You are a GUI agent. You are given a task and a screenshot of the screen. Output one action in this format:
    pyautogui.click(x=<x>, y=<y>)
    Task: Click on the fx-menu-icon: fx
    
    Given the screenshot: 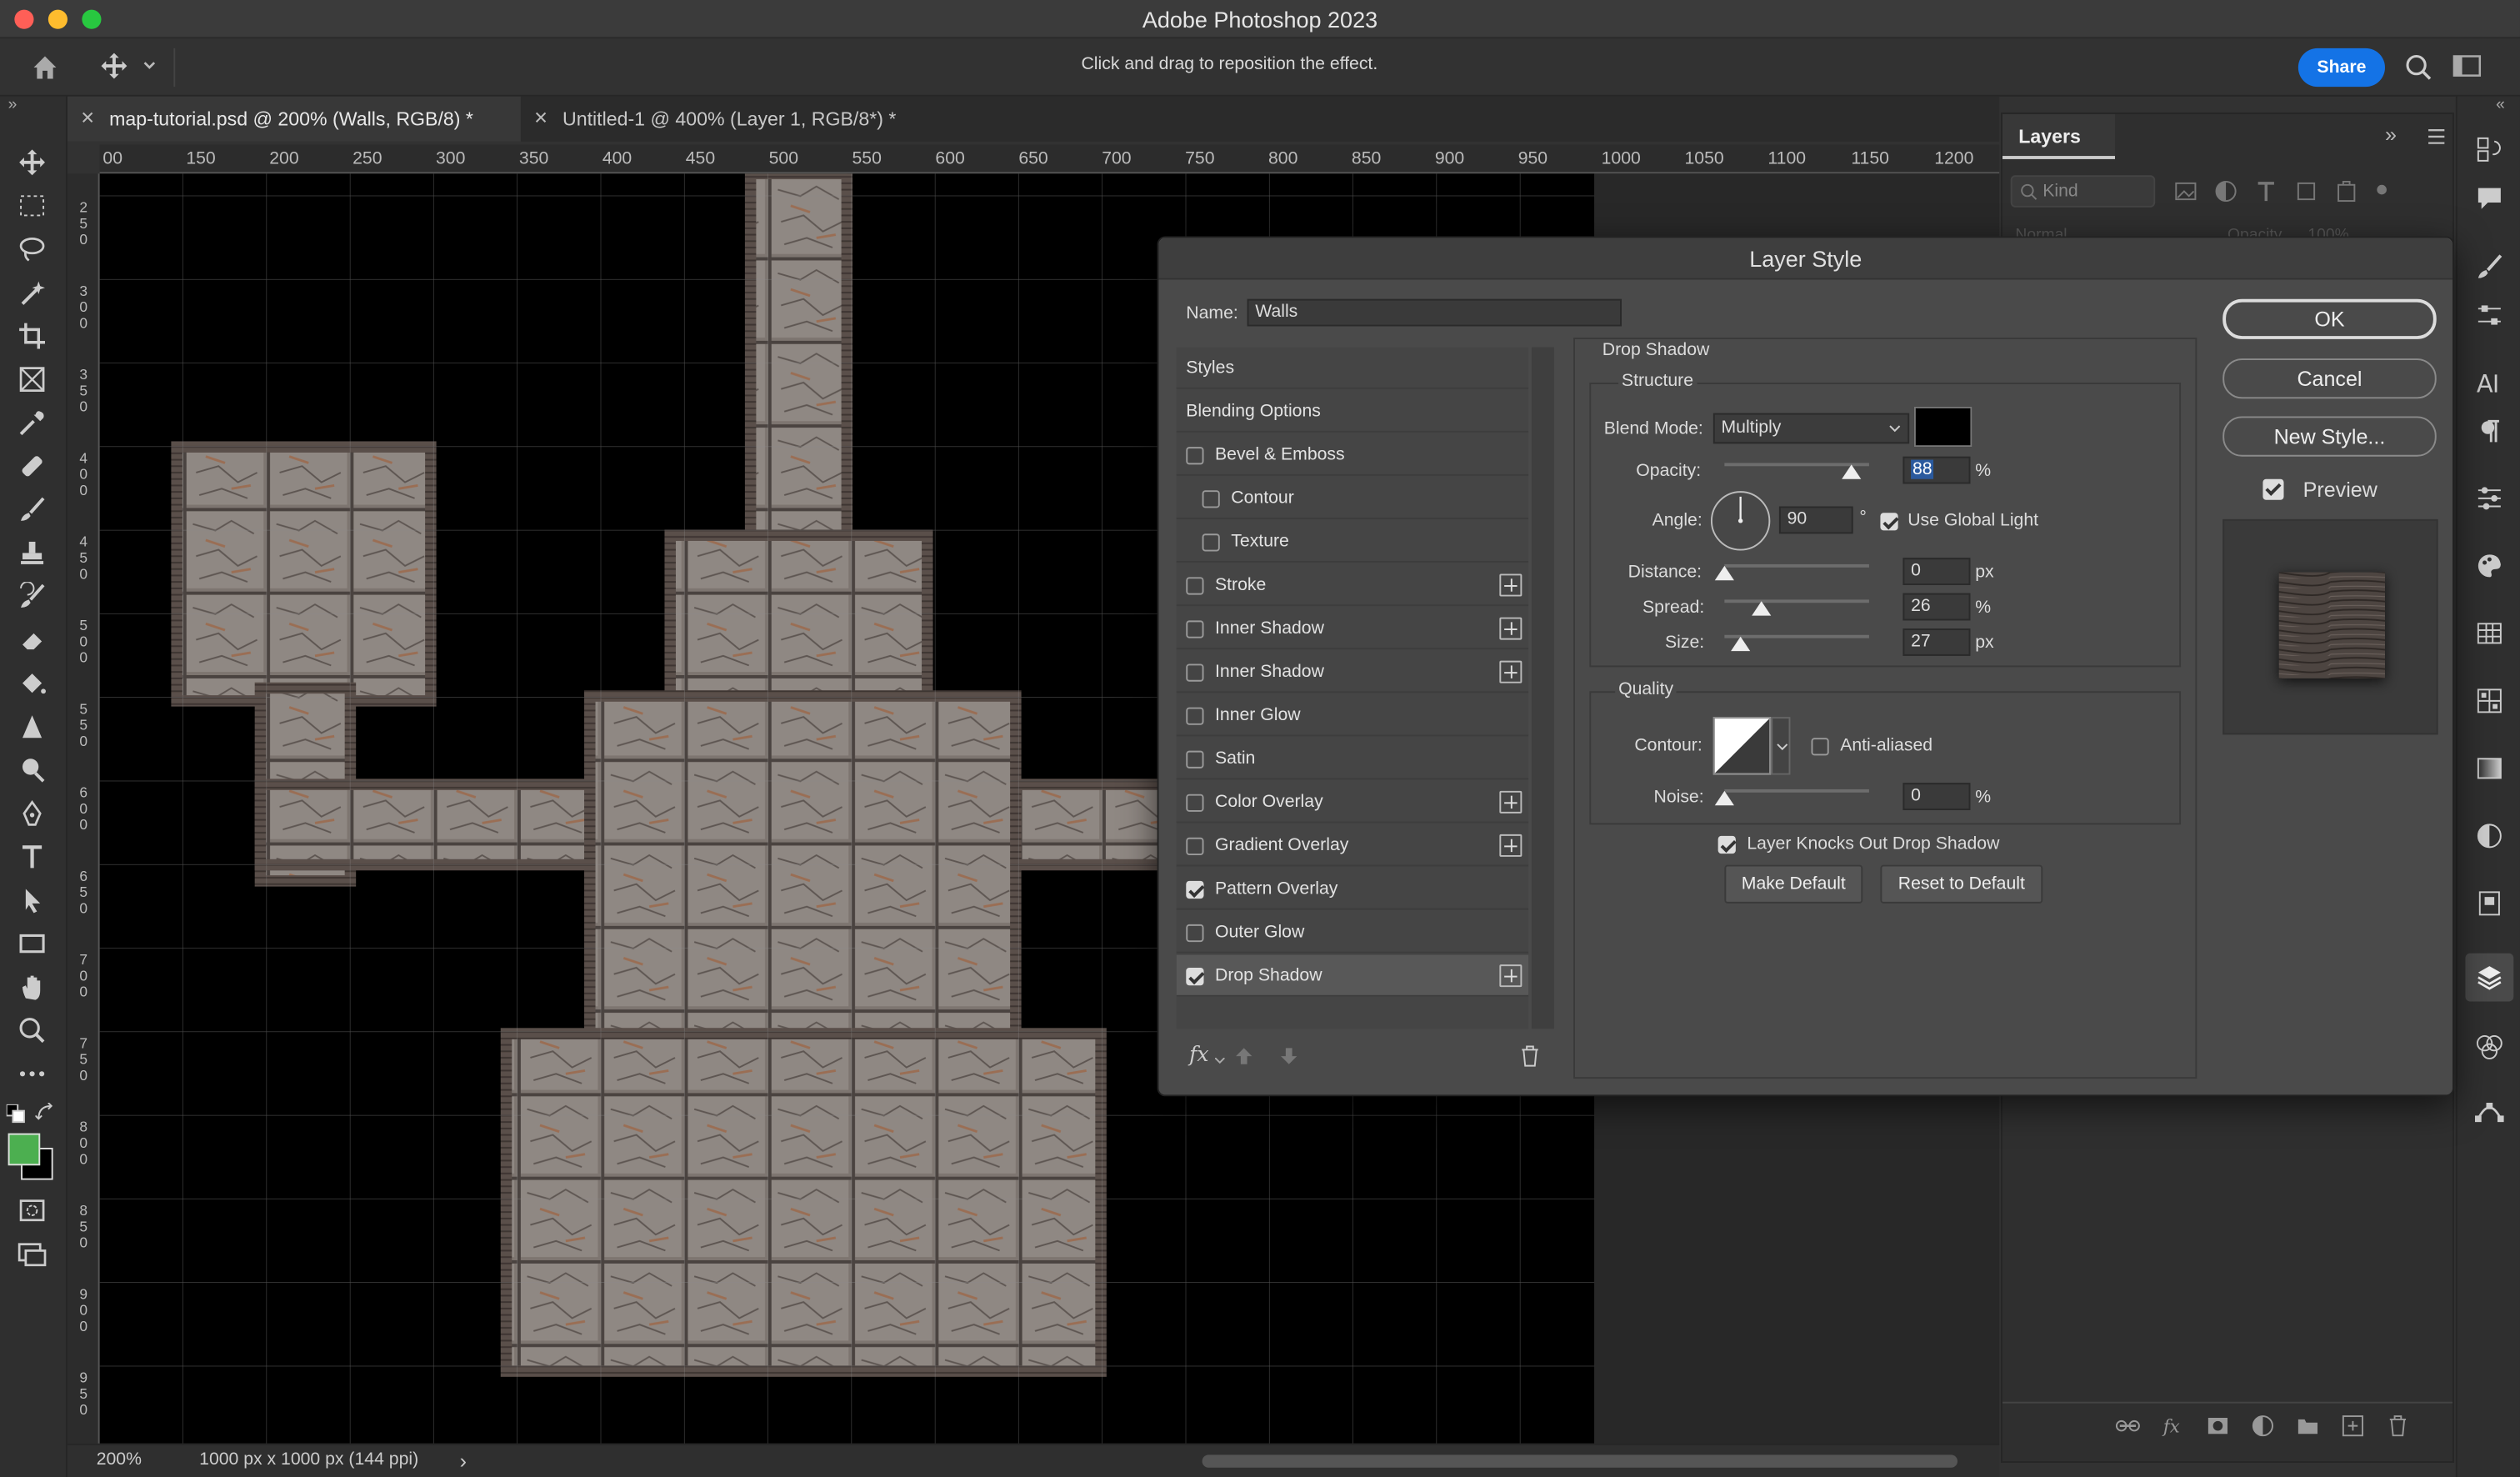 What is the action you would take?
    pyautogui.click(x=1198, y=1056)
    